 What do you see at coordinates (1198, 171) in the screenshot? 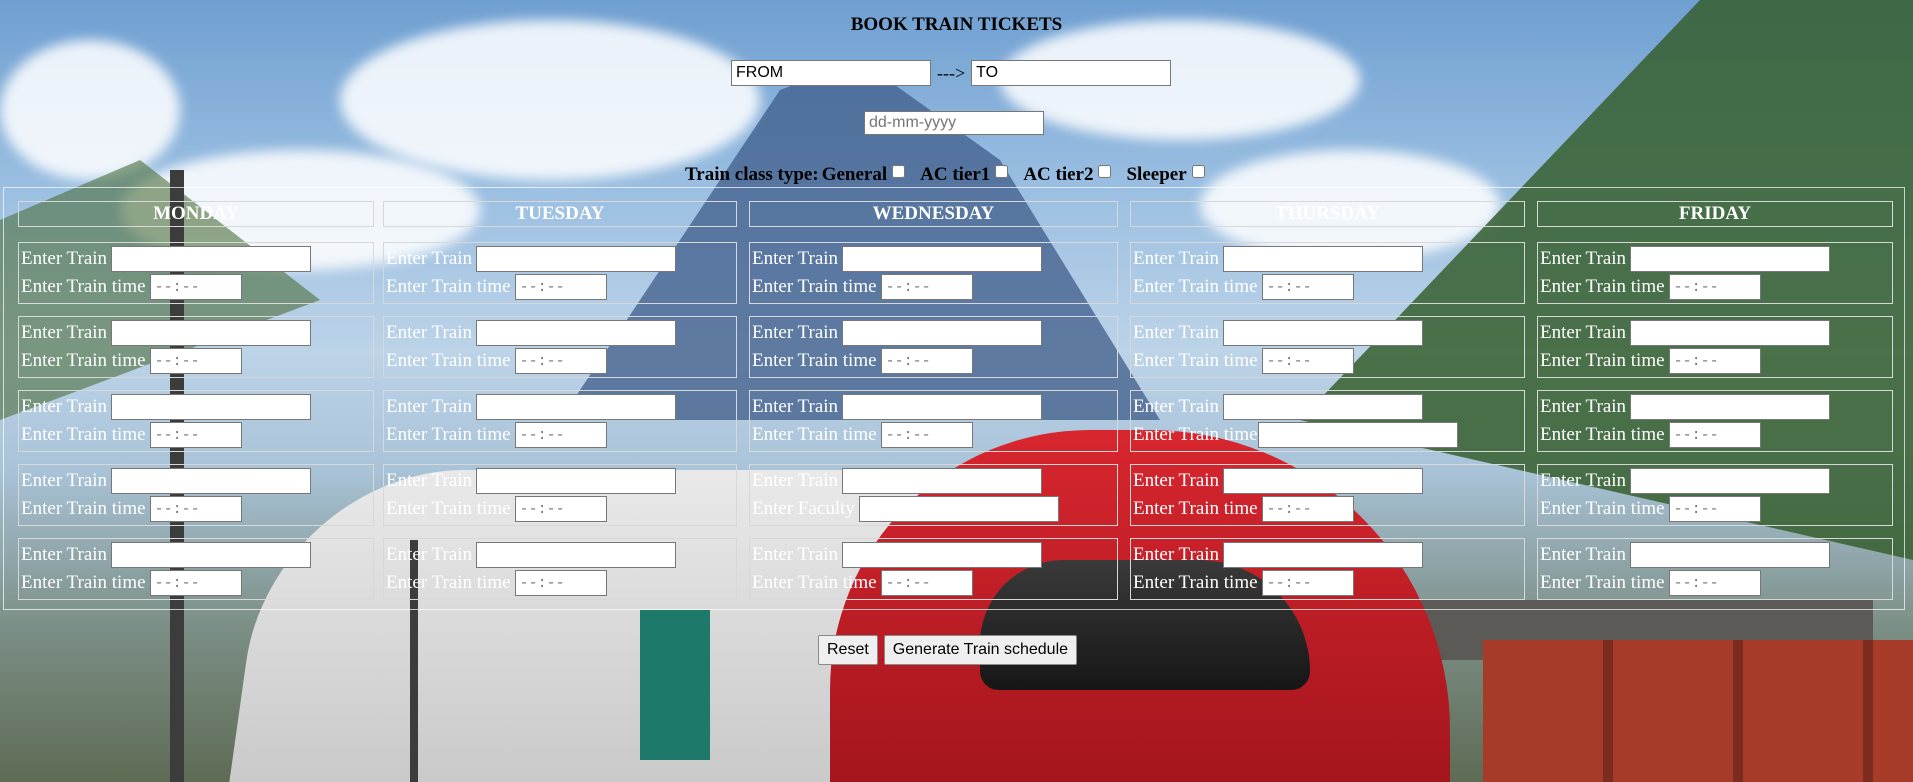
I see `class-sleeper-checkbox` at bounding box center [1198, 171].